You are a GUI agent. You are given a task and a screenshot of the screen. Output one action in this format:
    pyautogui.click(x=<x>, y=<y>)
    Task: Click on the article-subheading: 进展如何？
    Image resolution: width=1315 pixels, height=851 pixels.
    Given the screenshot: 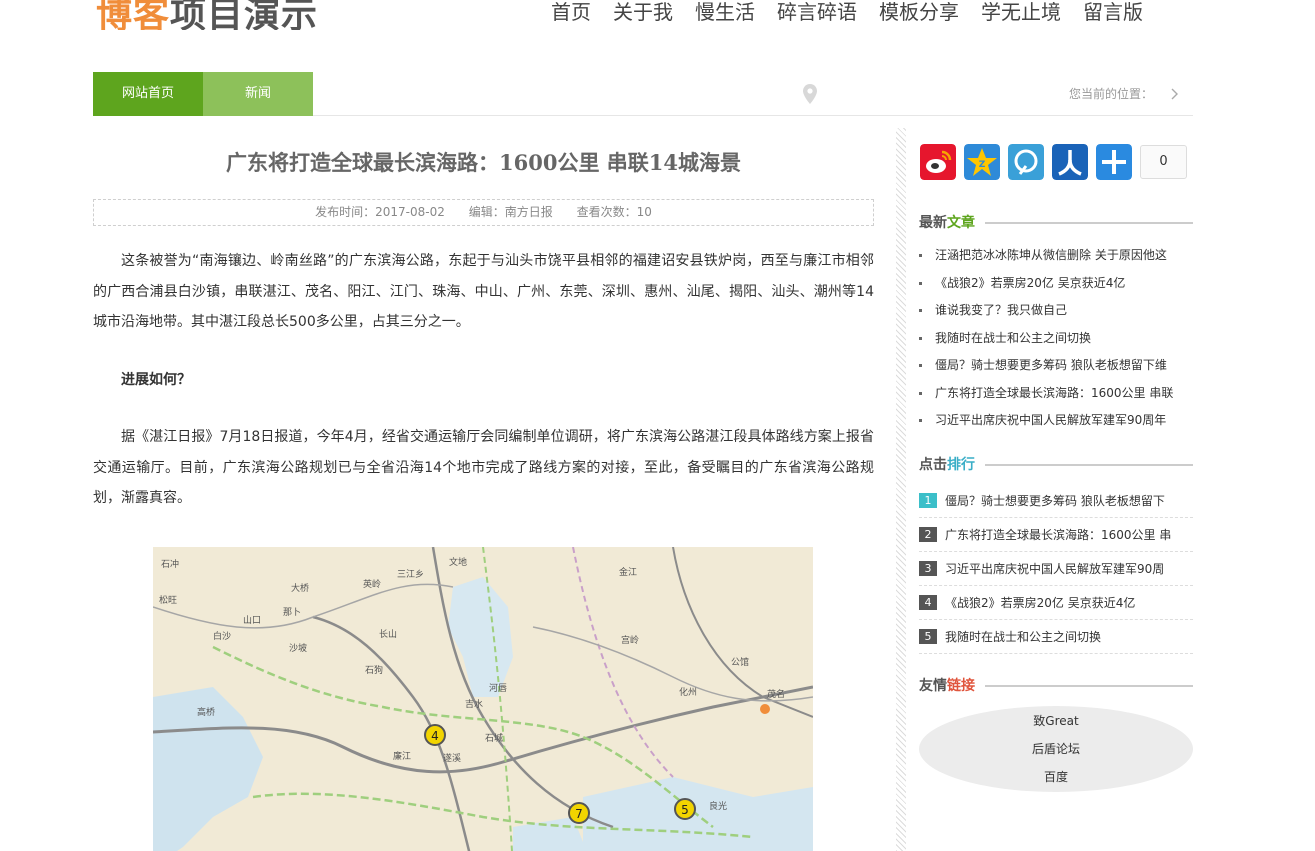 What is the action you would take?
    pyautogui.click(x=156, y=379)
    